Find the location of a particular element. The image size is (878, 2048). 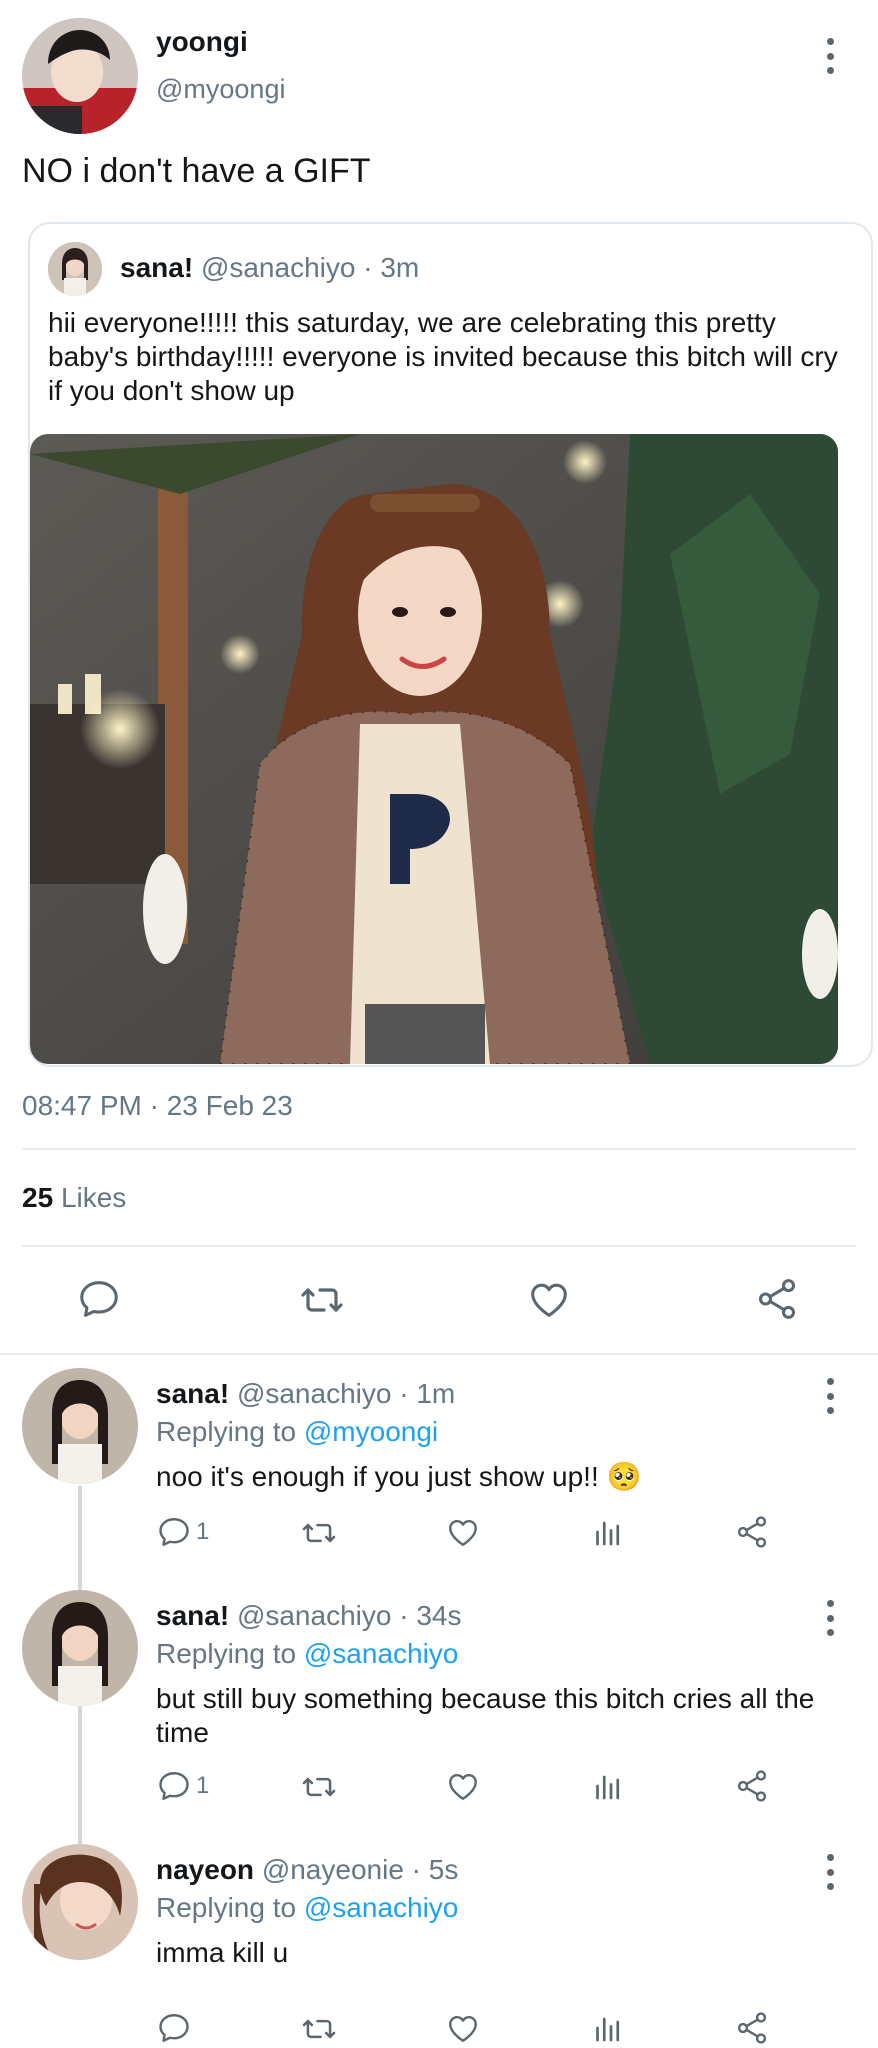

quoted-meta: sana! @sanachiyo · 3m is located at coordinates (269, 268).